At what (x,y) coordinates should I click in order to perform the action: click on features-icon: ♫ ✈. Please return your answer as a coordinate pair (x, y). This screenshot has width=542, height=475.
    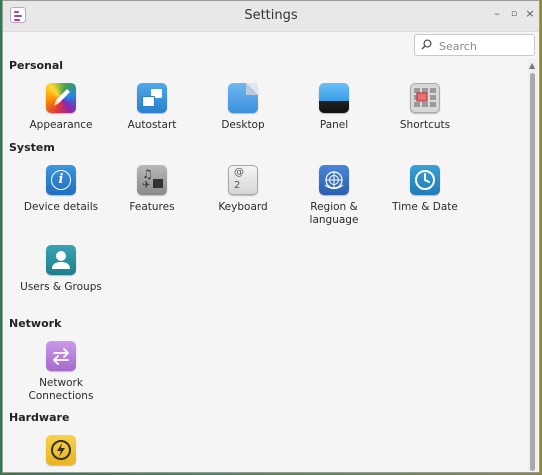
    Looking at the image, I should click on (152, 180).